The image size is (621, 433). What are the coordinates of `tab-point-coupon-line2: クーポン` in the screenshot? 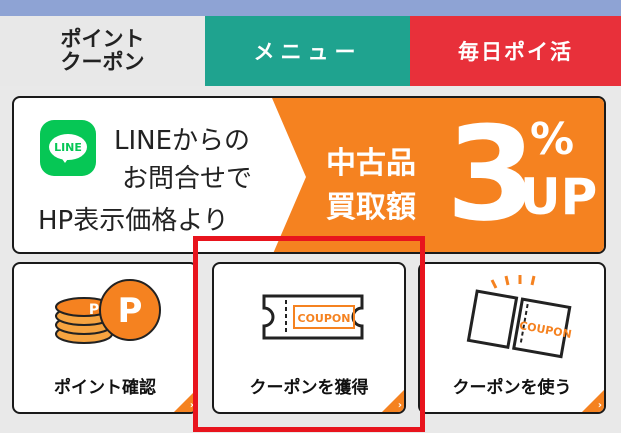 It's located at (102, 62).